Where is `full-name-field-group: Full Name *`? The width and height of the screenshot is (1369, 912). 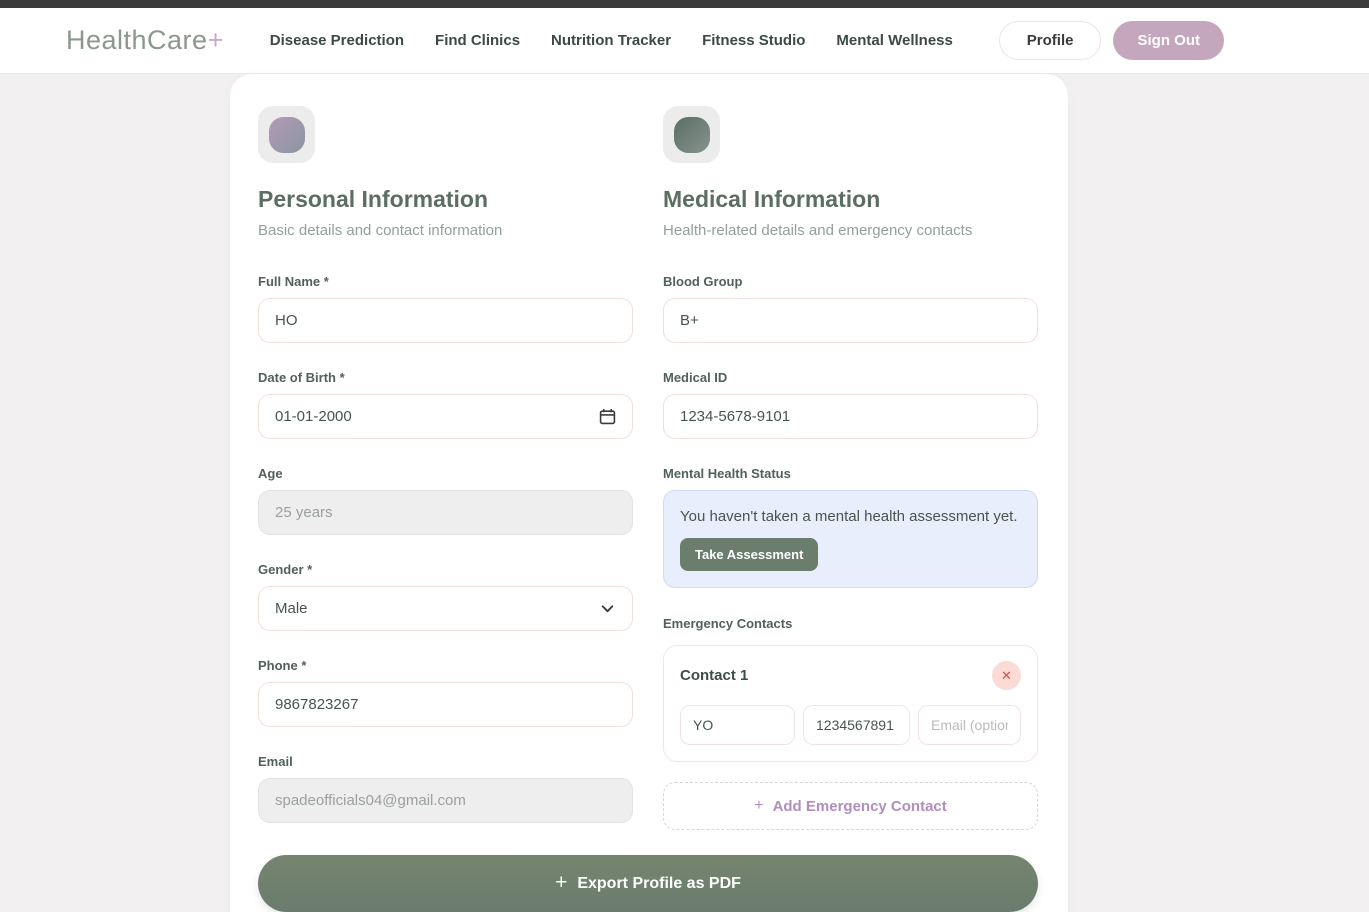 full-name-field-group: Full Name * is located at coordinates (445, 308).